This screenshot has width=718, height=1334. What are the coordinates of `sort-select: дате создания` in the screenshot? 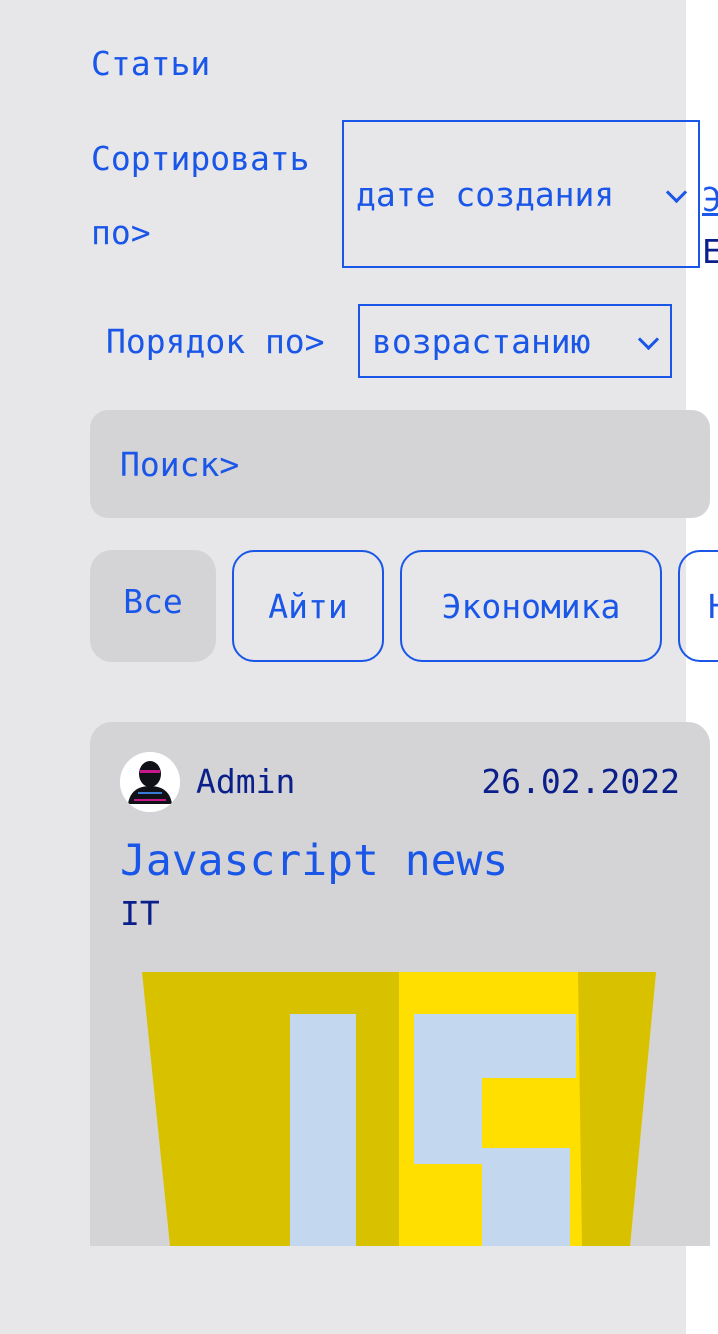 It's located at (521, 194).